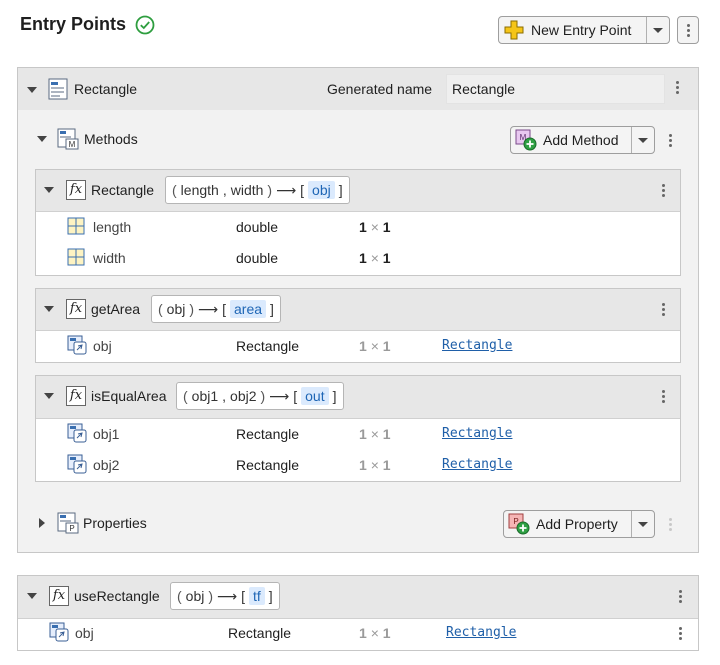  What do you see at coordinates (555, 89) in the screenshot?
I see `generated-name-input: Rectangle` at bounding box center [555, 89].